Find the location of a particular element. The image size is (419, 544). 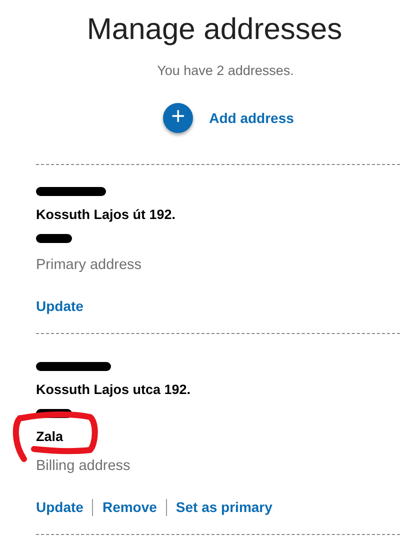

add-address-link: Add address is located at coordinates (251, 118).